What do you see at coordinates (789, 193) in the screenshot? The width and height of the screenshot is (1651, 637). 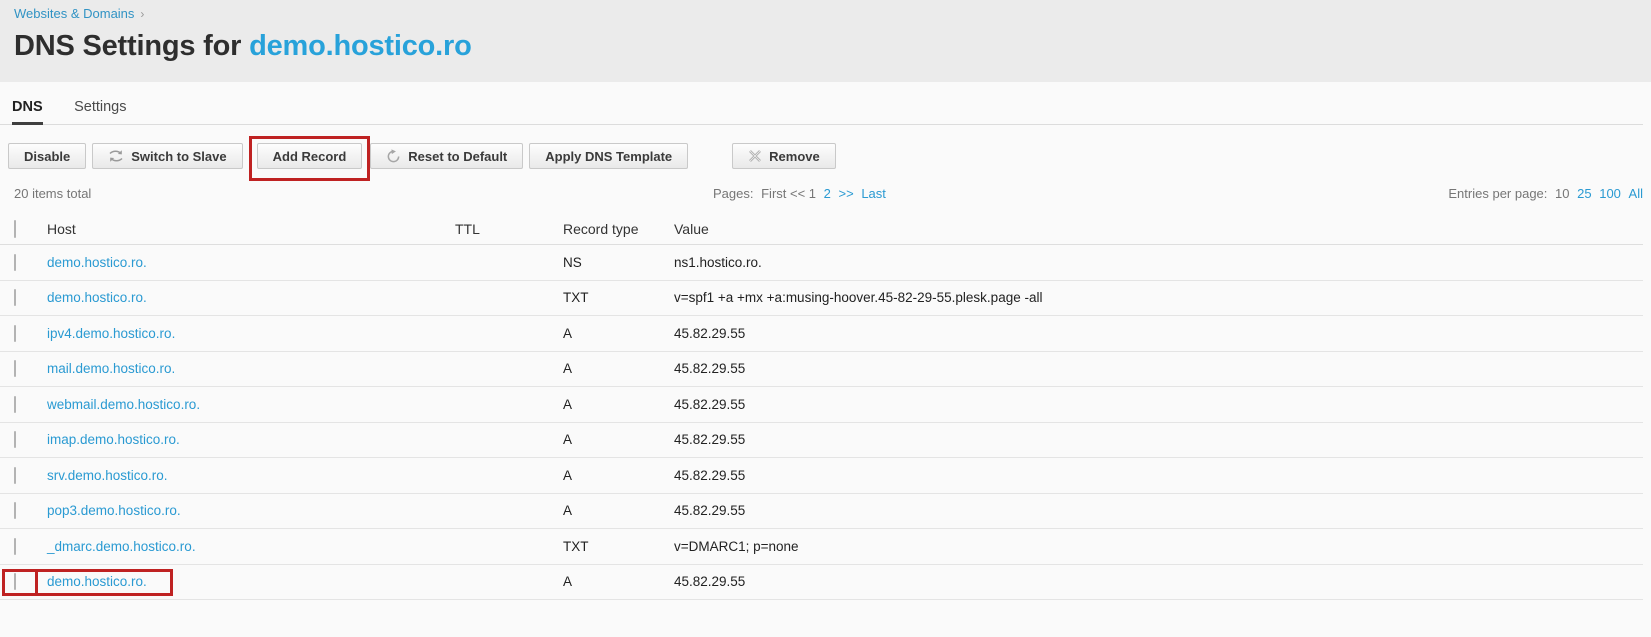 I see `pagination-static: First << 1` at bounding box center [789, 193].